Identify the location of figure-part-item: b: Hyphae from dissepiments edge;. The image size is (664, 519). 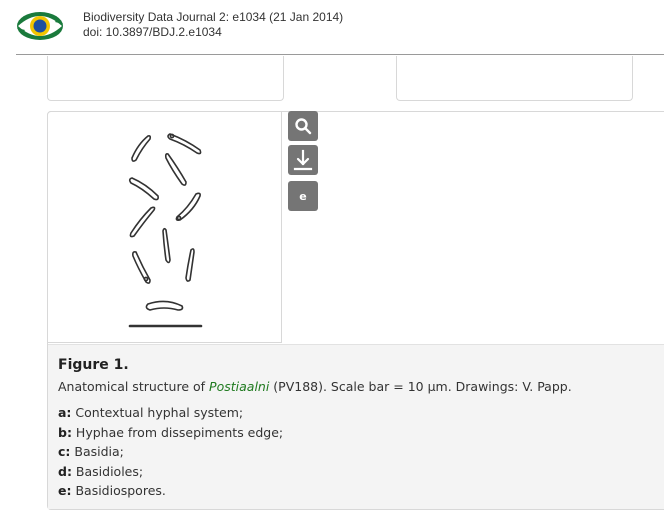
(170, 433).